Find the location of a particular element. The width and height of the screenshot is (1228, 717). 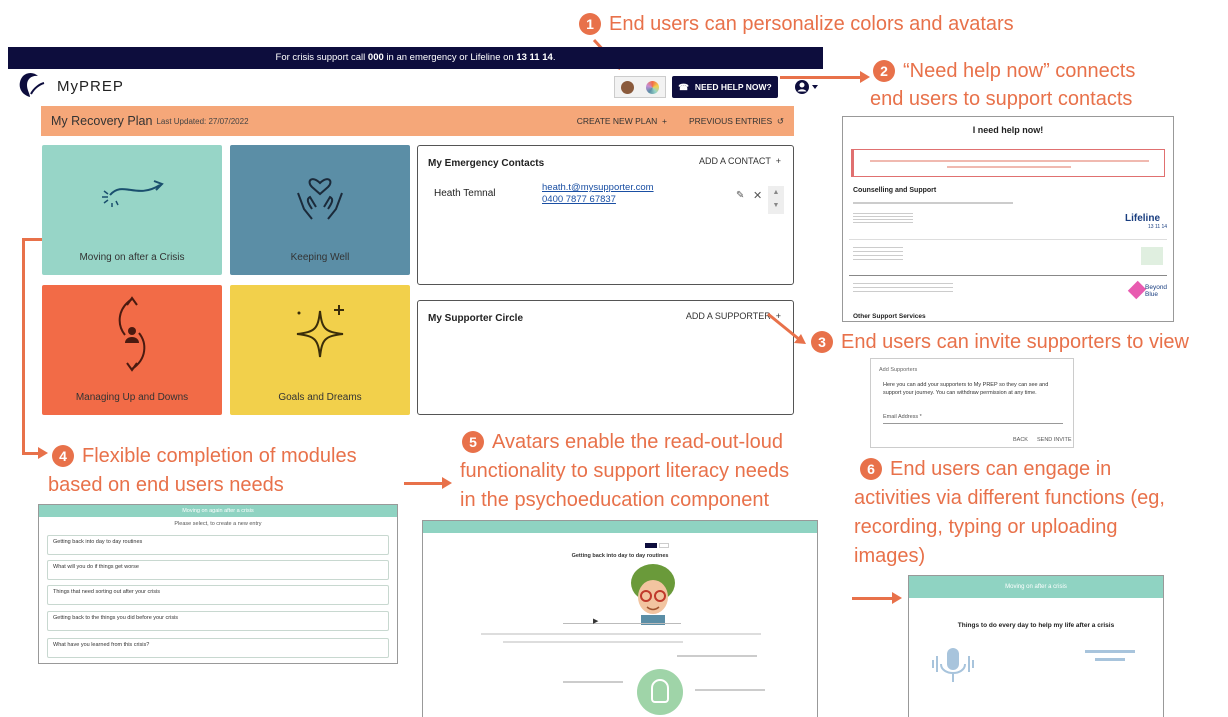

crisis-text: . is located at coordinates (554, 57).